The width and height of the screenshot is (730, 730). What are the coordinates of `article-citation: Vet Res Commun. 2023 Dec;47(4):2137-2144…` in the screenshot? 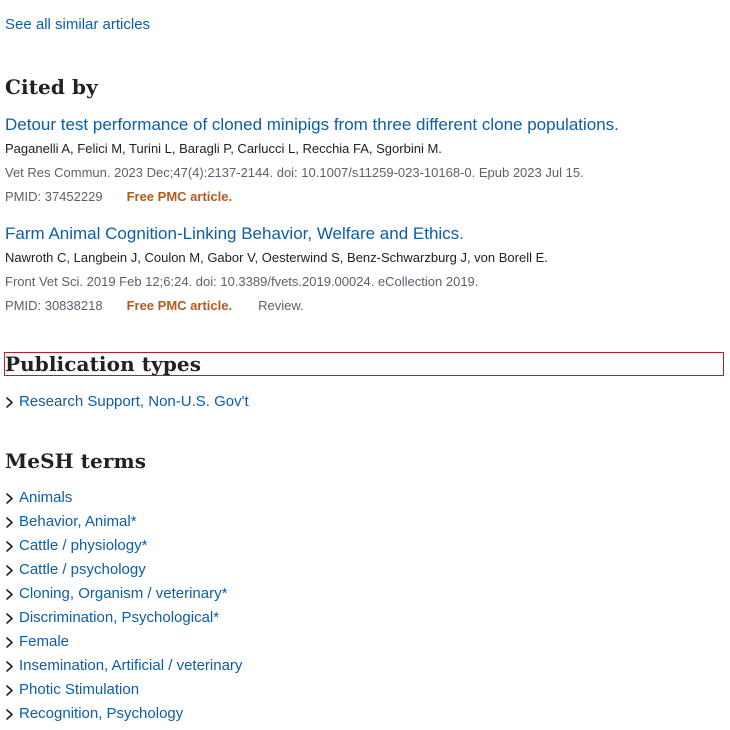 It's located at (294, 172).